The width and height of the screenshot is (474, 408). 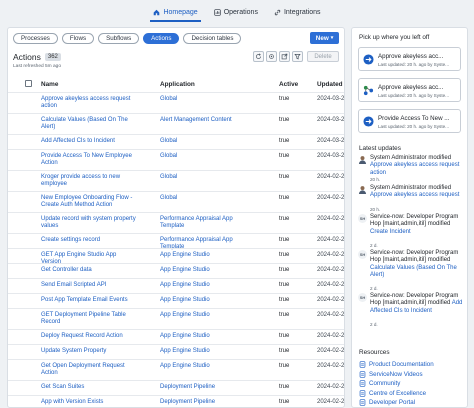 What do you see at coordinates (88, 270) in the screenshot?
I see `action-name-link: Get Controller data` at bounding box center [88, 270].